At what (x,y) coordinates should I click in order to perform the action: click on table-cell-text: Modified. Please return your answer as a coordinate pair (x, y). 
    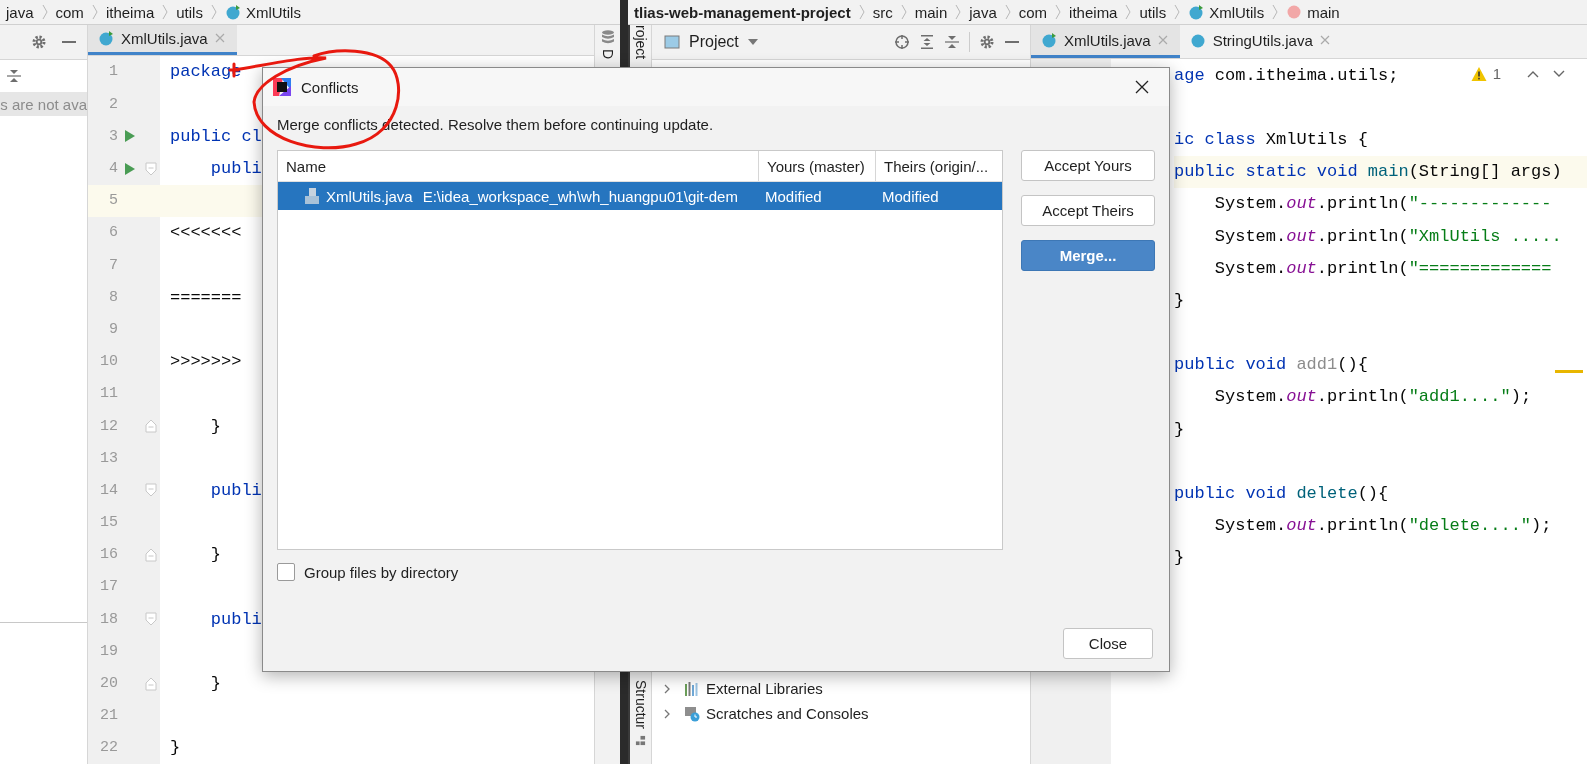
    Looking at the image, I should click on (910, 196).